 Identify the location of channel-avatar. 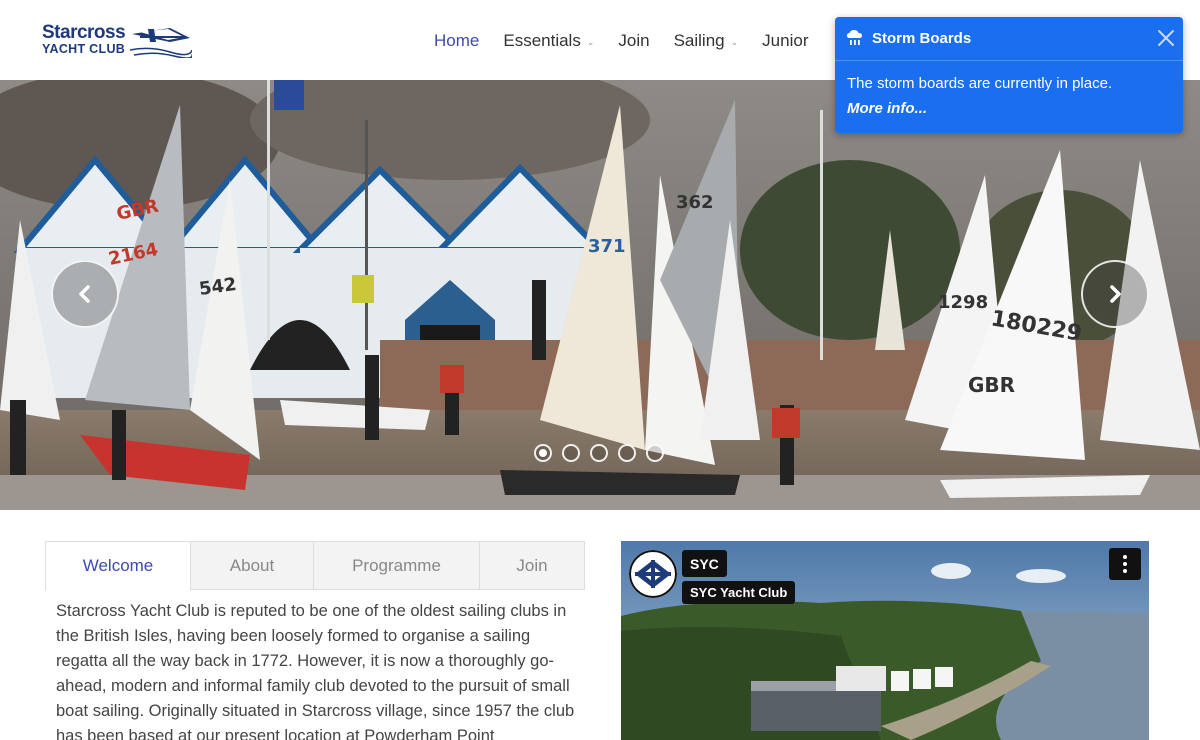
(653, 574).